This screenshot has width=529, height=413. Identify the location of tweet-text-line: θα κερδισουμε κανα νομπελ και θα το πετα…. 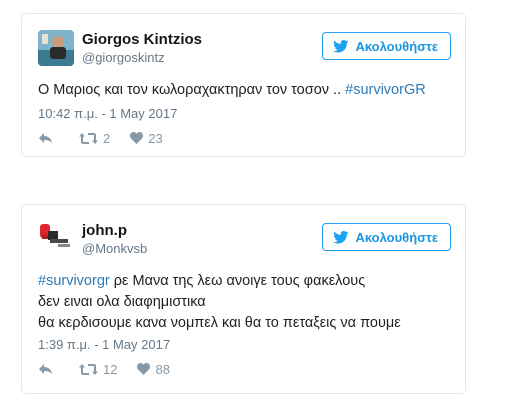
(219, 323).